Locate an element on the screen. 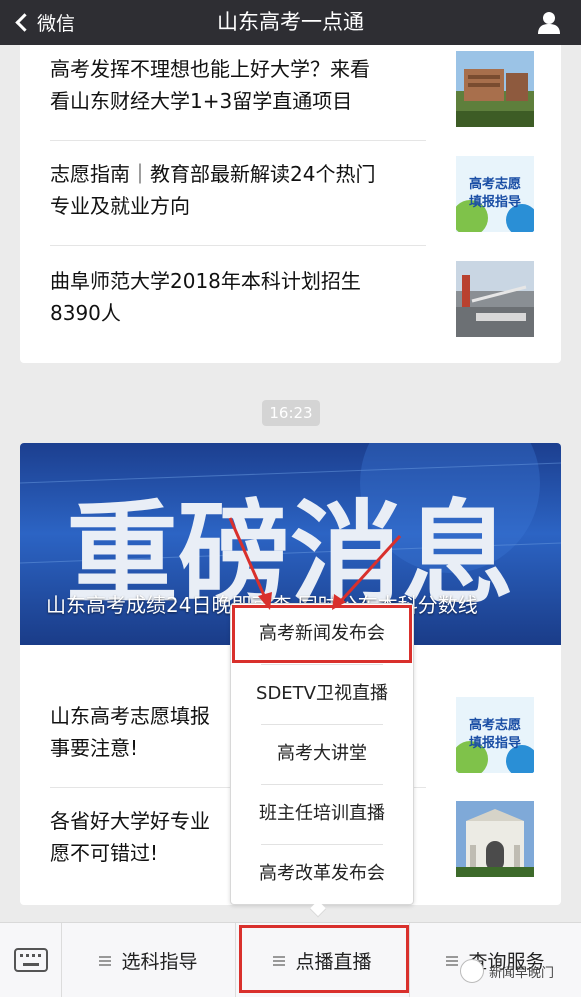  arrowhead-icon is located at coordinates (265, 601).